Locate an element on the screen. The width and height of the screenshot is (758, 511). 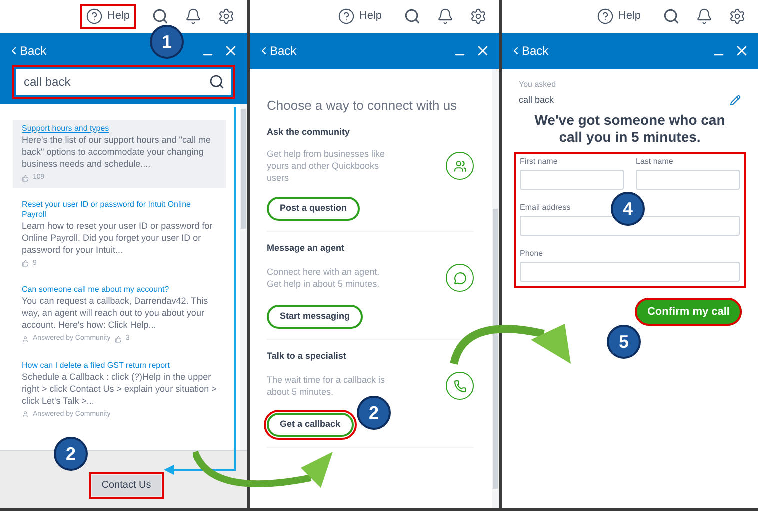
contact-us-button: Contact Us is located at coordinates (127, 485).